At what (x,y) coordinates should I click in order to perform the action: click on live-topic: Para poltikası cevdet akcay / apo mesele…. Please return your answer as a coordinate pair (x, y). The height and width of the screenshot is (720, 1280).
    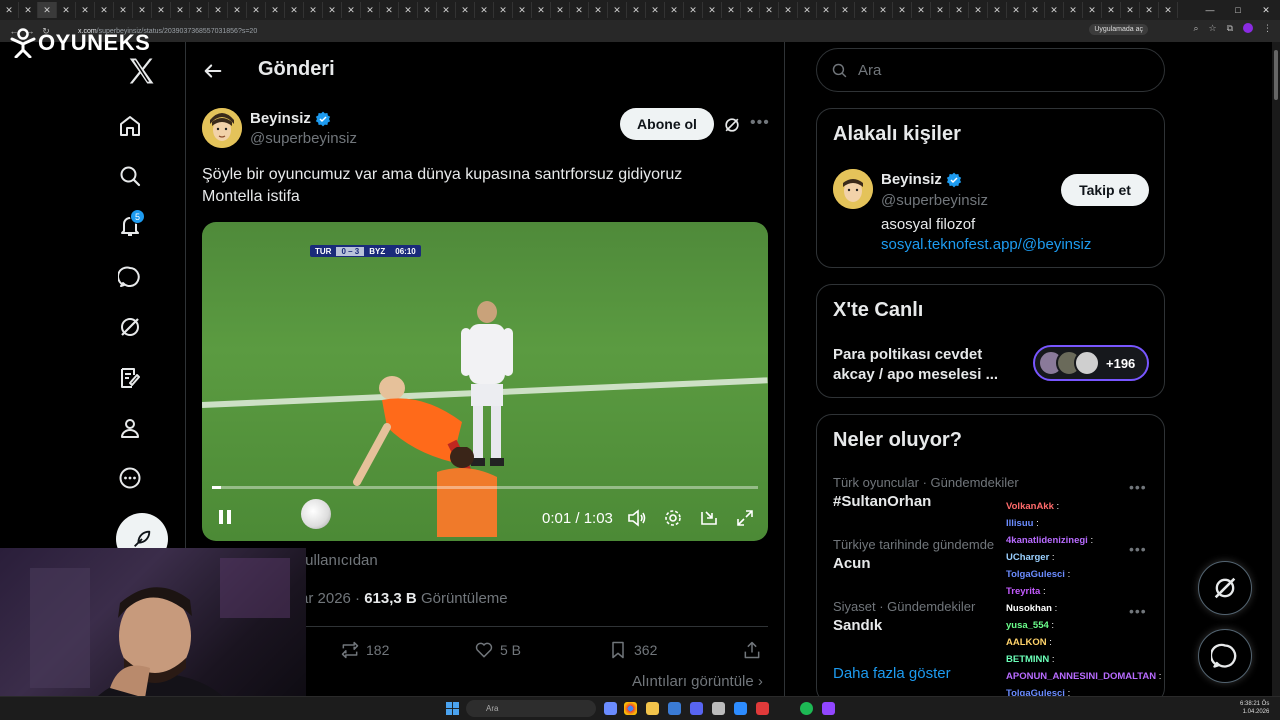
    Looking at the image, I should click on (928, 365).